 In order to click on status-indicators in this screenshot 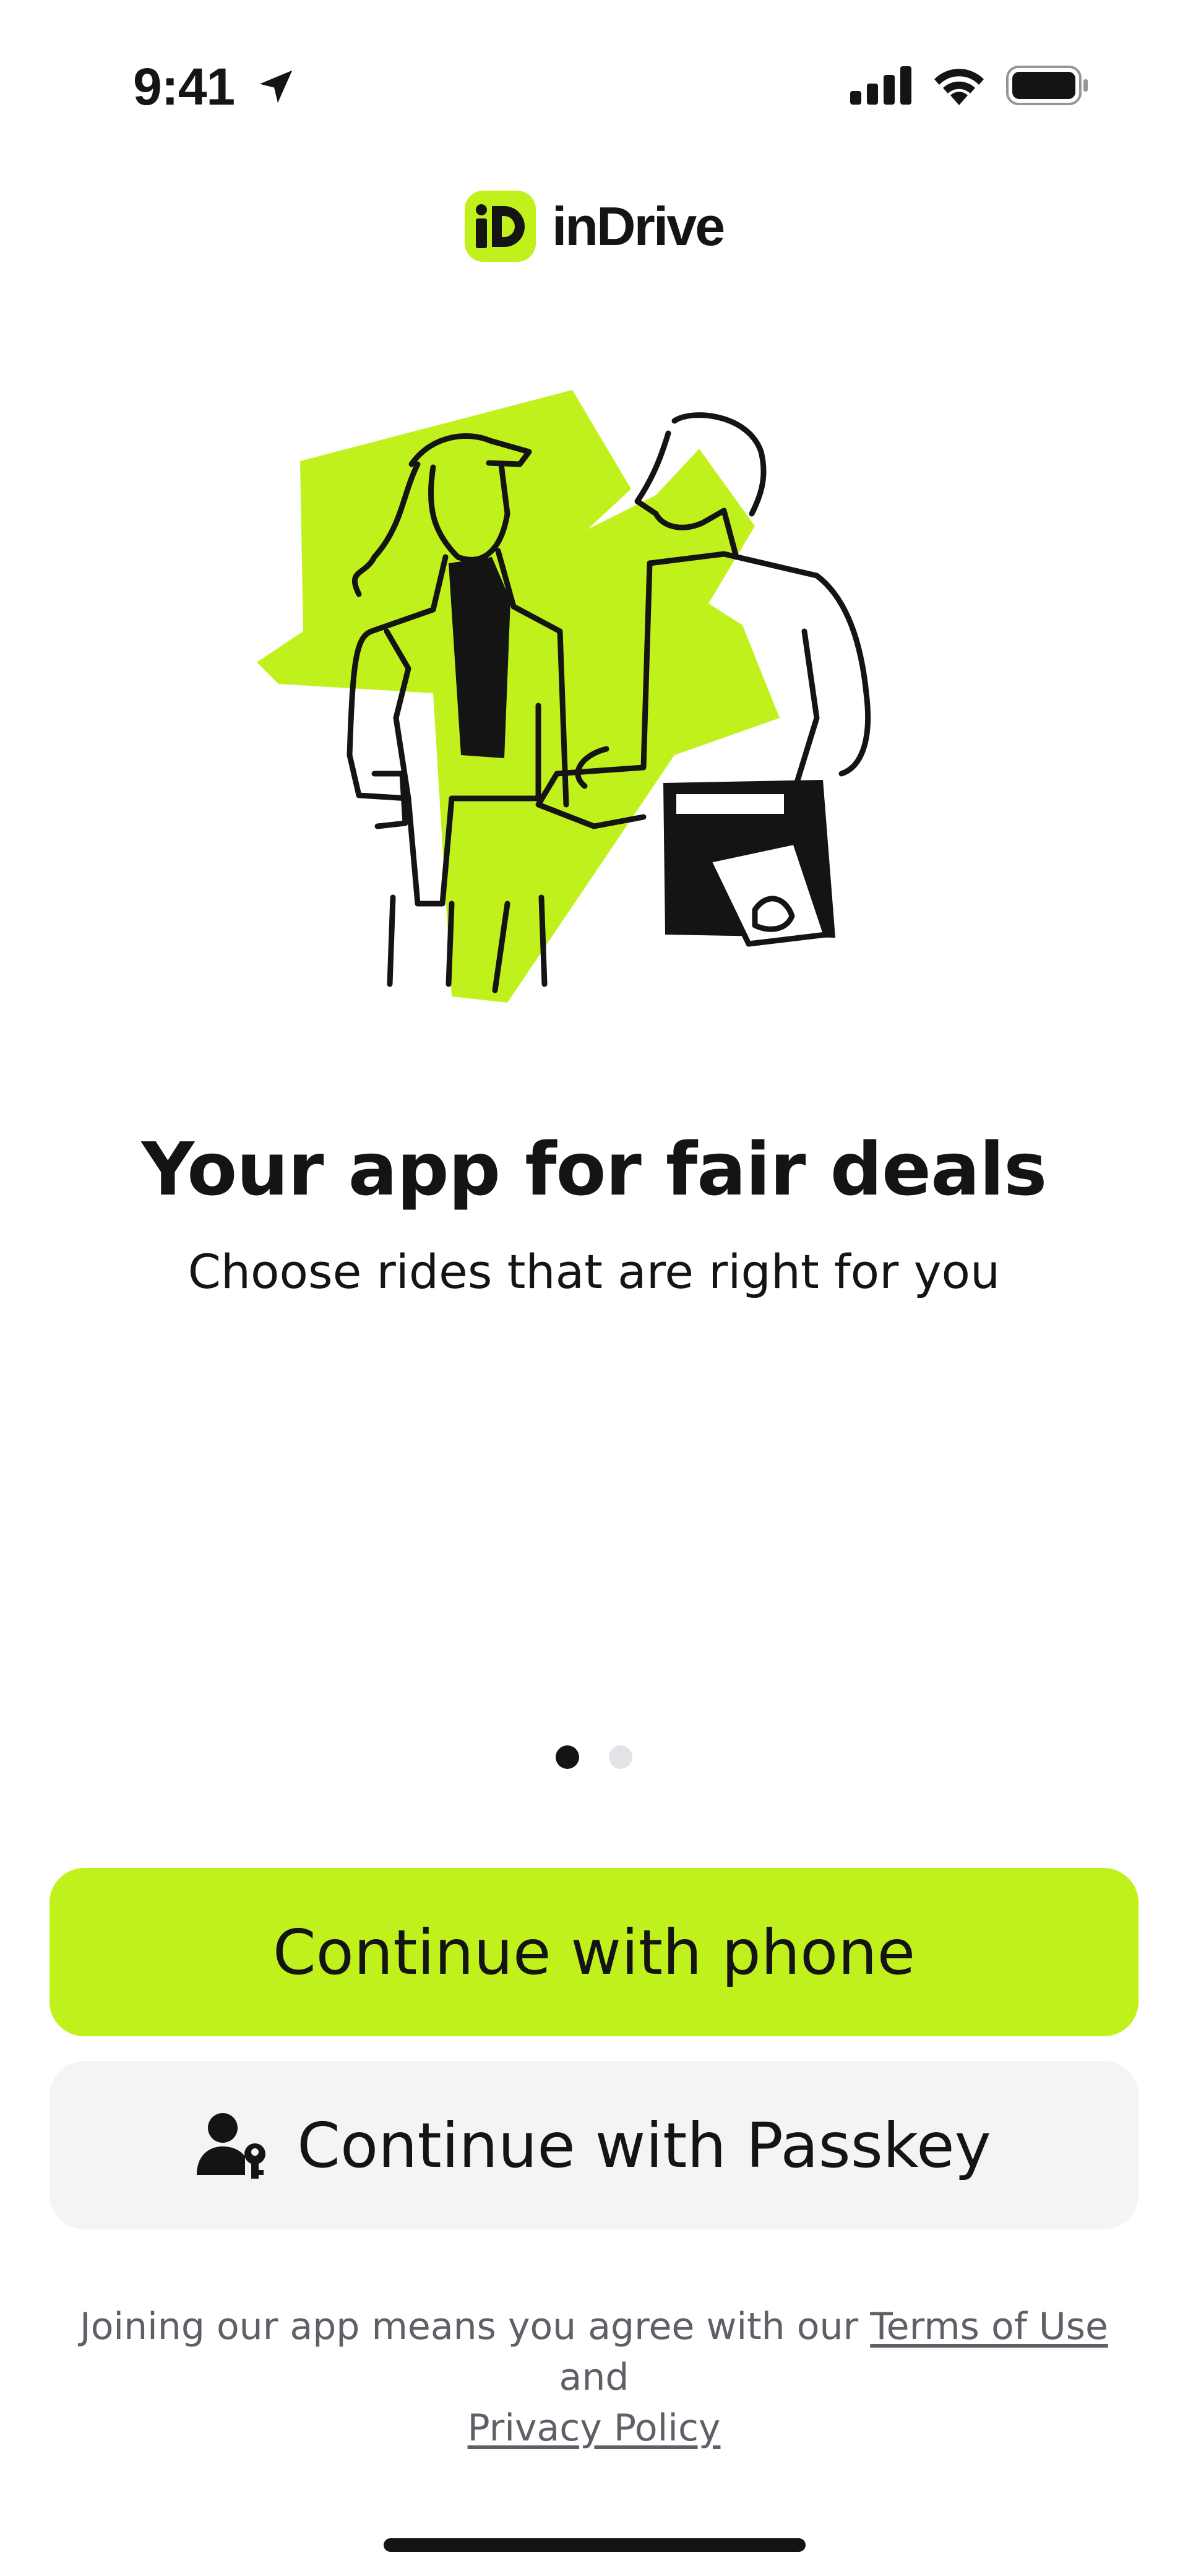, I will do `click(969, 85)`.